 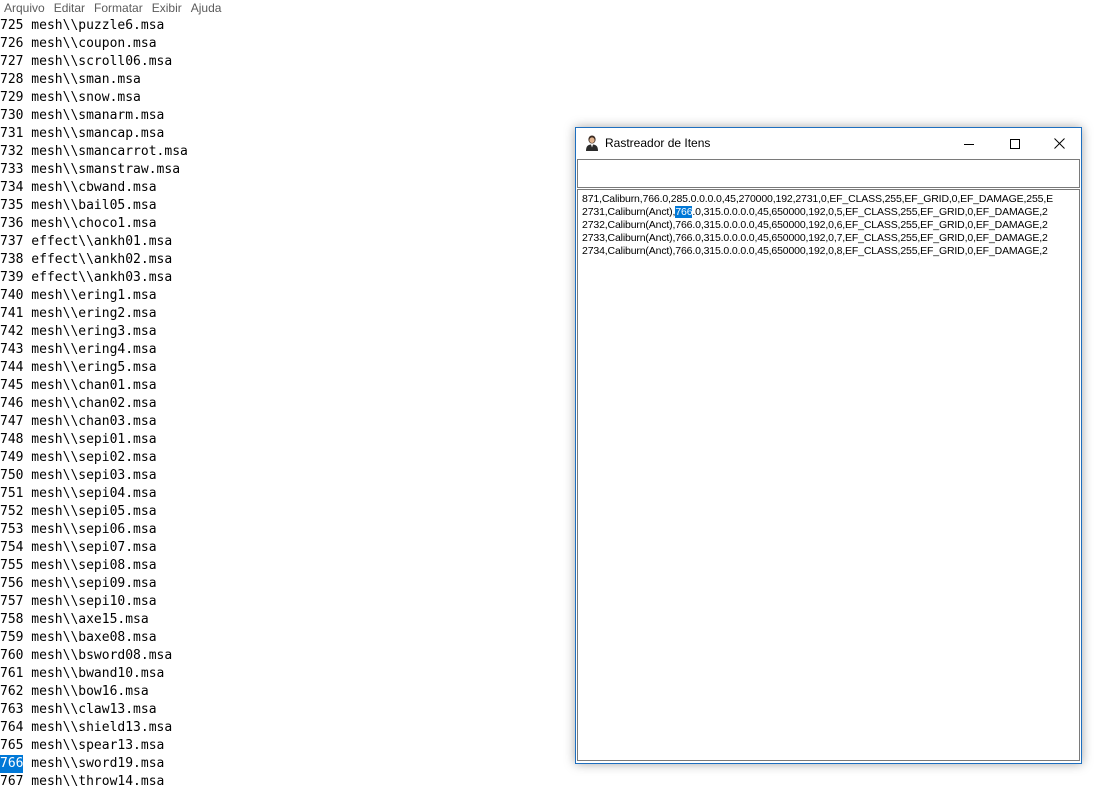 What do you see at coordinates (12, 565) in the screenshot?
I see `line-number: 755` at bounding box center [12, 565].